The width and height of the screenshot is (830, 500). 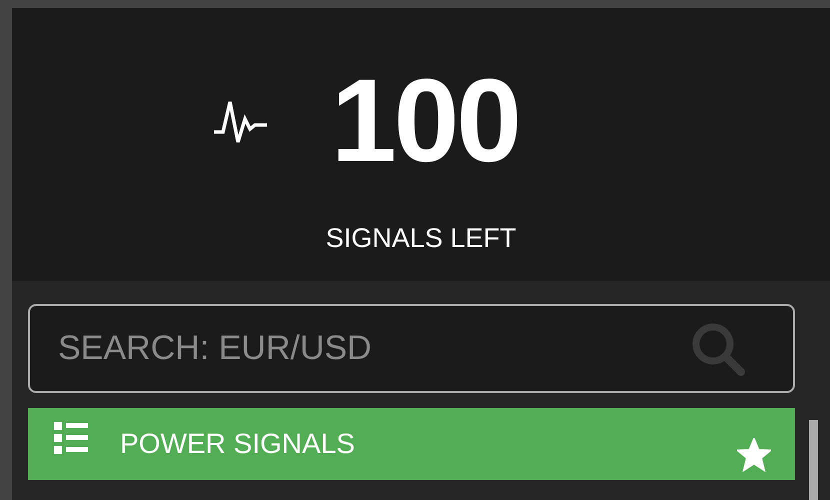 I want to click on signals-label: SIGNALS LEFT, so click(x=421, y=238).